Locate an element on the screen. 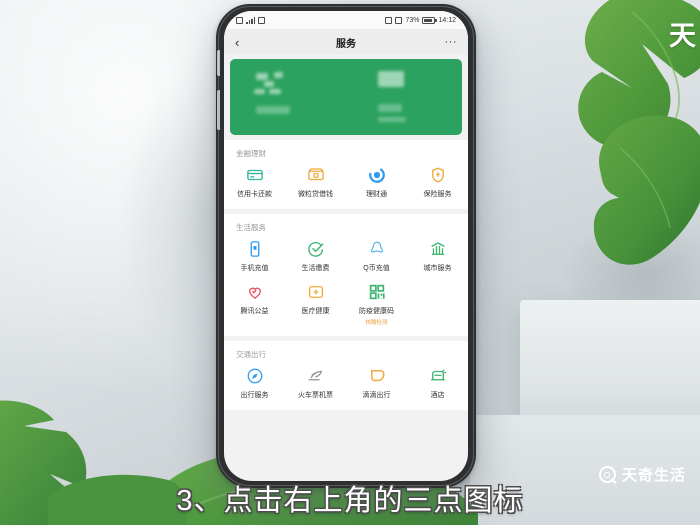 The width and height of the screenshot is (700, 525). didi-icon is located at coordinates (377, 376).